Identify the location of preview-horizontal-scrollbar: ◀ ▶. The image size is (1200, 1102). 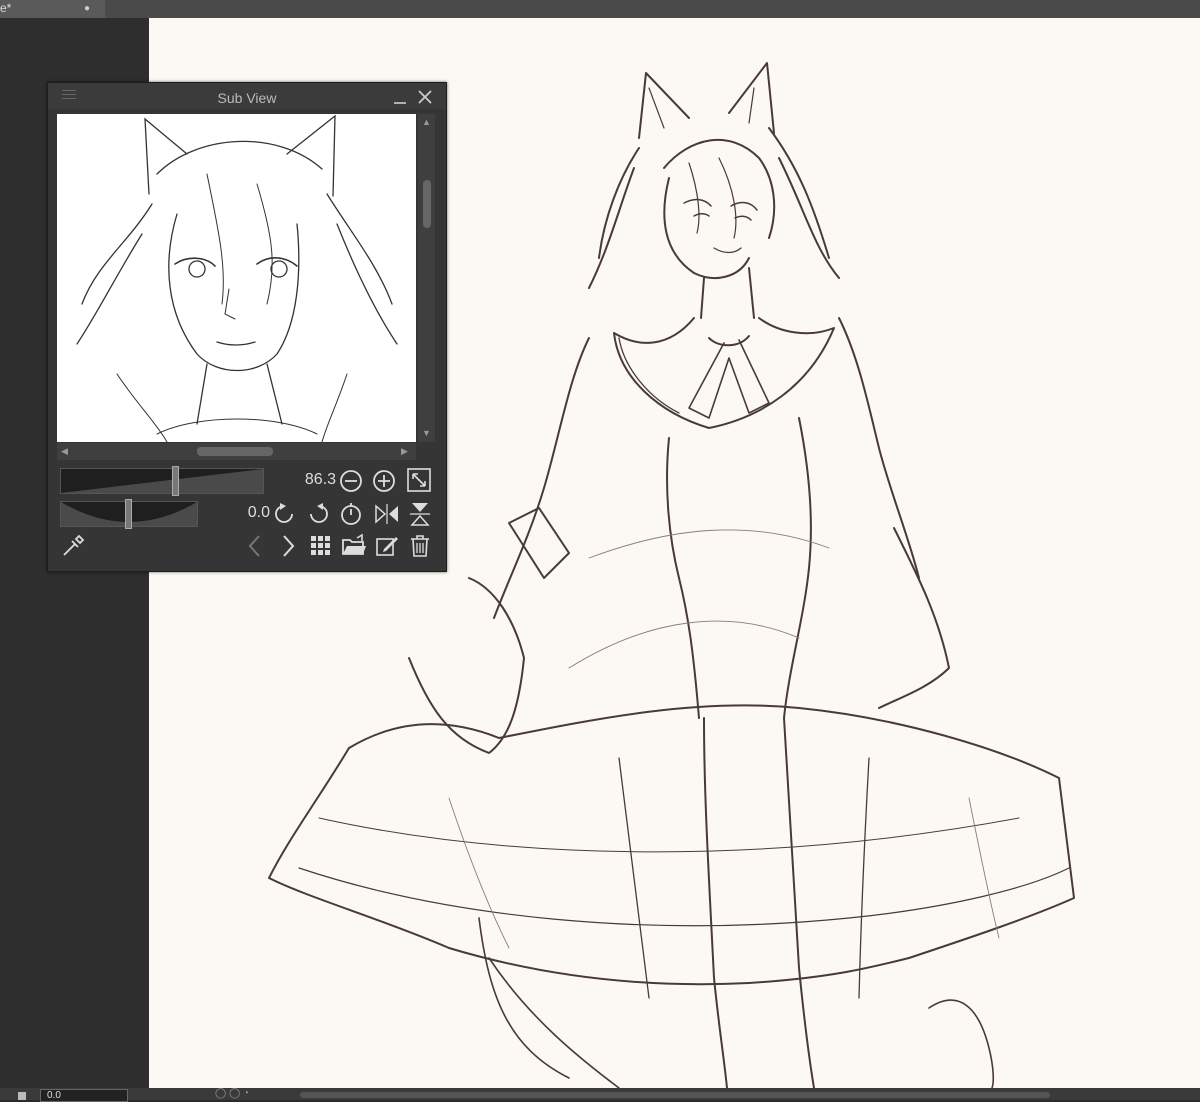
(236, 451).